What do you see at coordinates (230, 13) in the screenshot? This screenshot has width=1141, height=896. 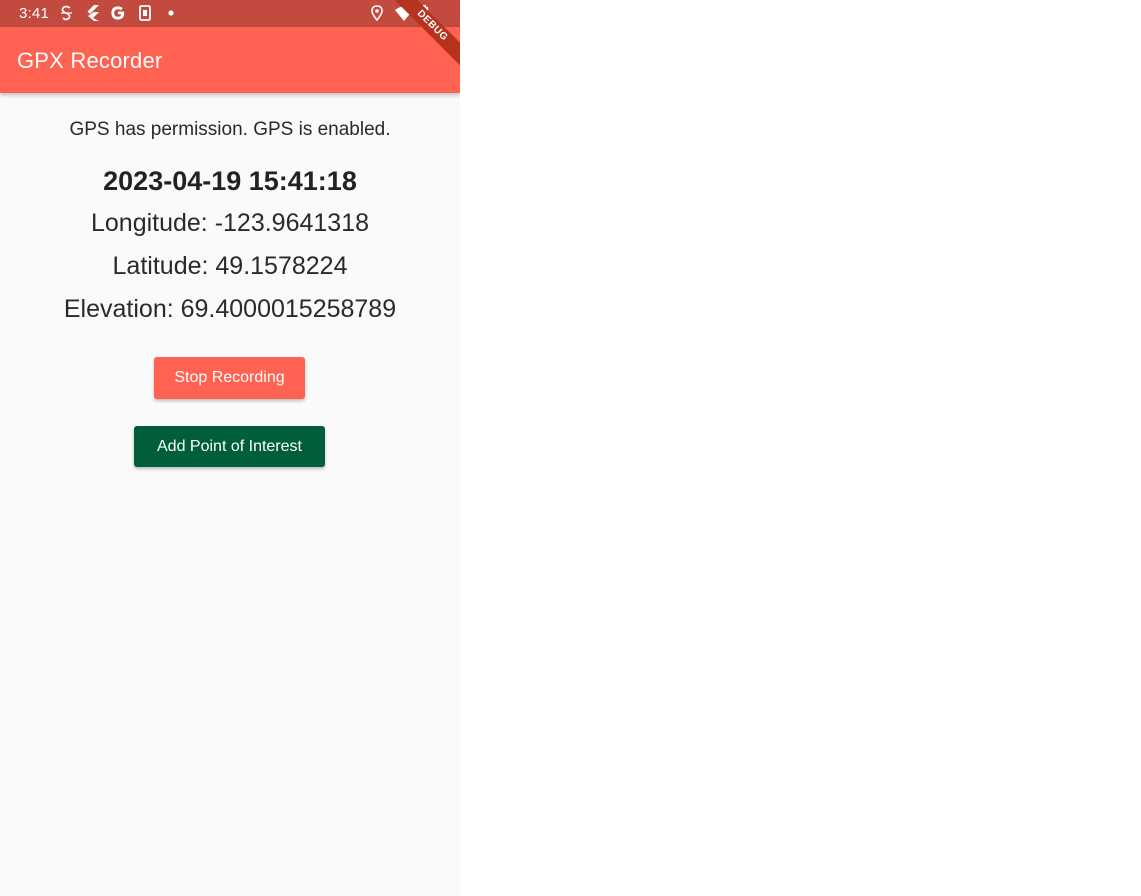 I see `status-bar: 3:41` at bounding box center [230, 13].